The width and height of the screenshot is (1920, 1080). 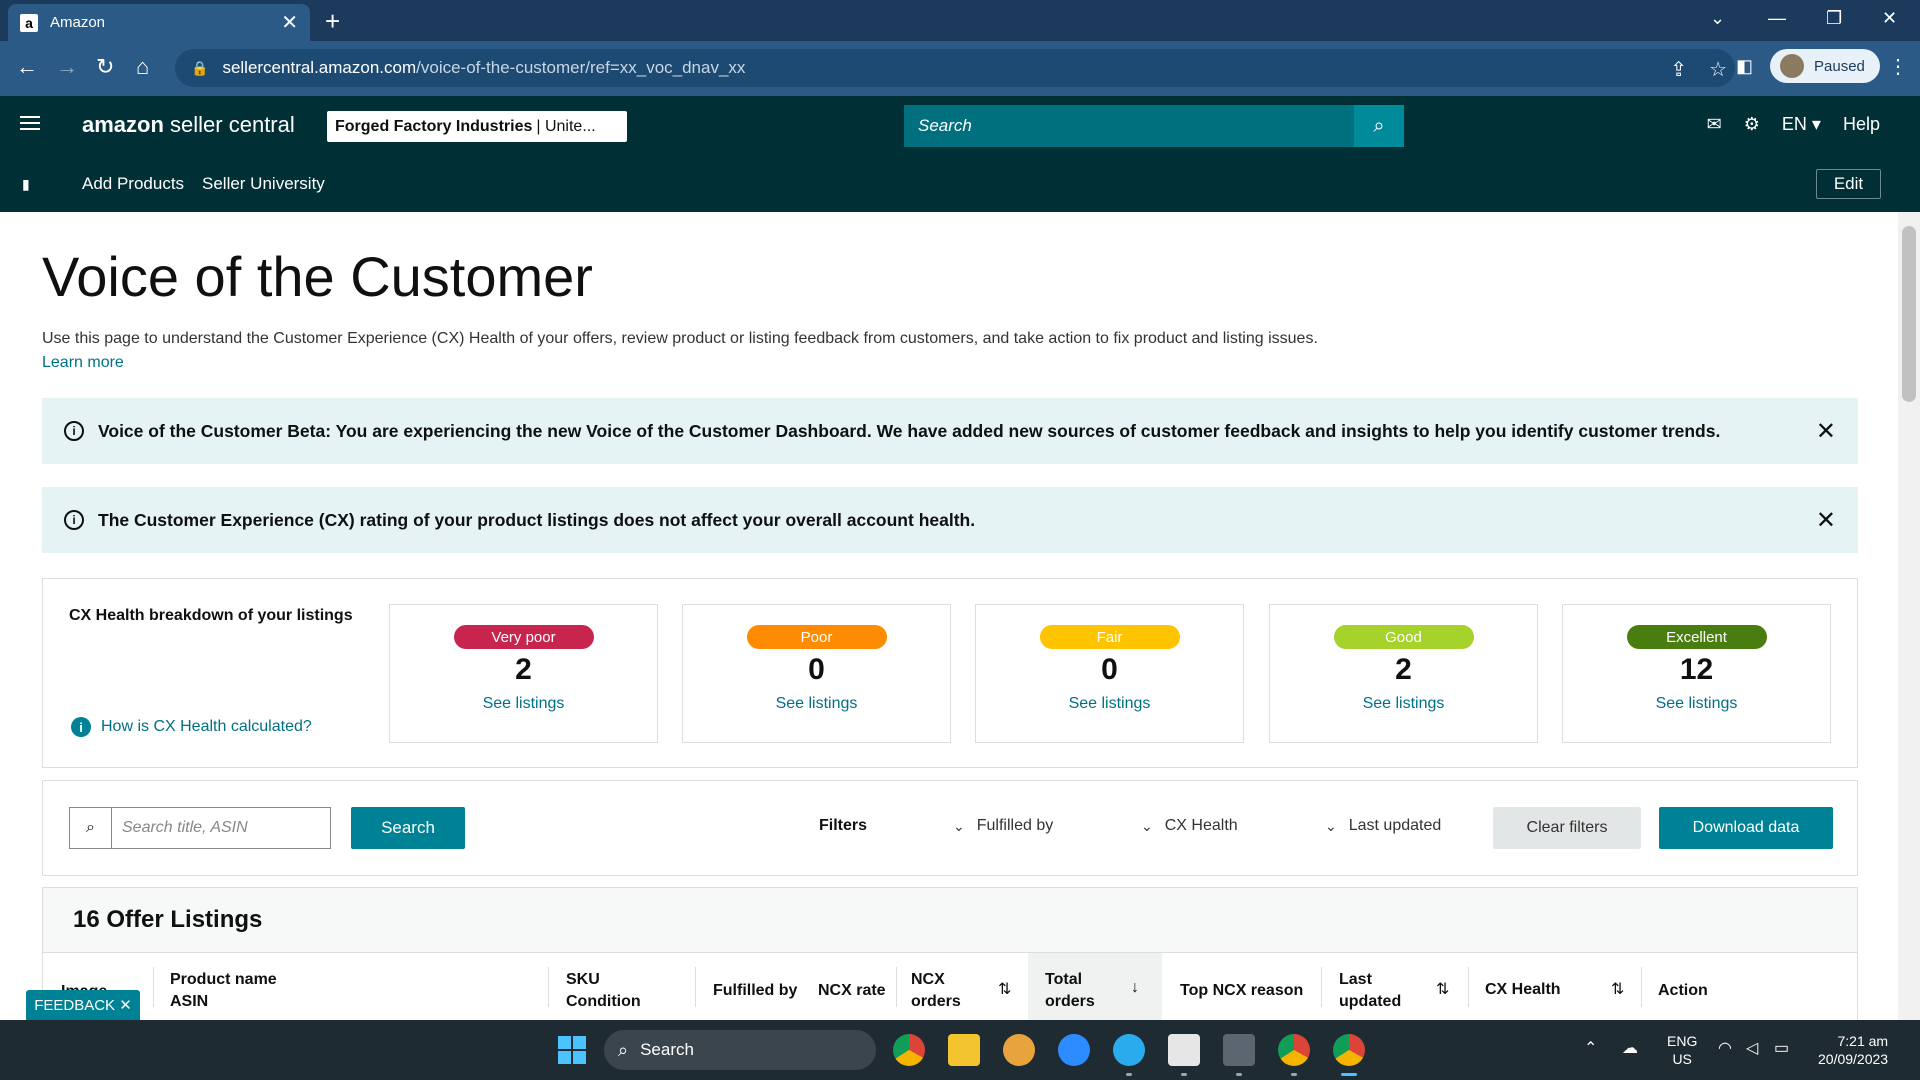 What do you see at coordinates (1349, 1050) in the screenshot?
I see `chrome-active-icon` at bounding box center [1349, 1050].